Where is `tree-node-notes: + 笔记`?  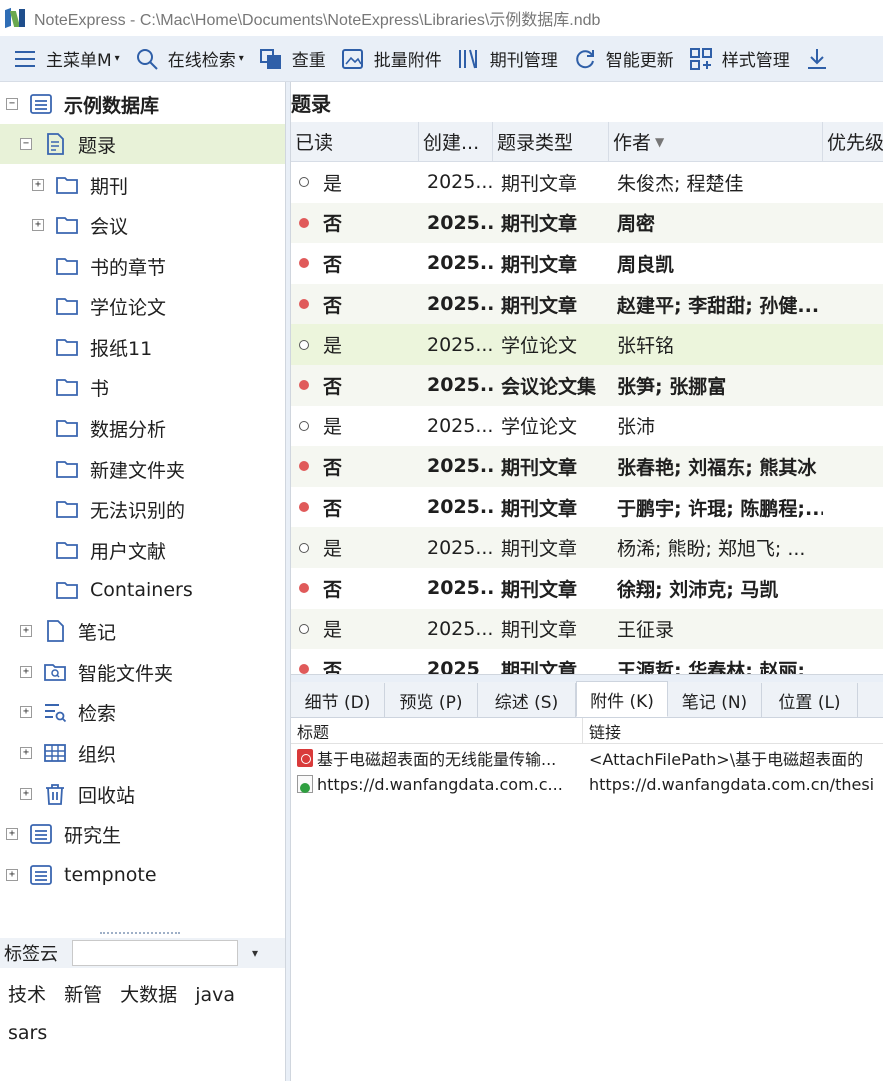
tree-node-notes: + 笔记 is located at coordinates (142, 631).